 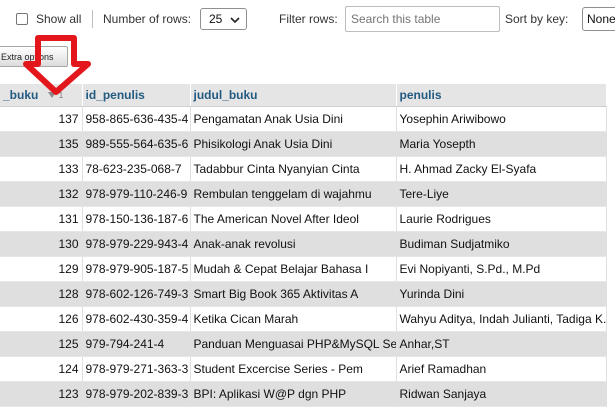 What do you see at coordinates (293, 294) in the screenshot?
I see `cell-judul-buku: Smart Big Book 365 Aktivitas A` at bounding box center [293, 294].